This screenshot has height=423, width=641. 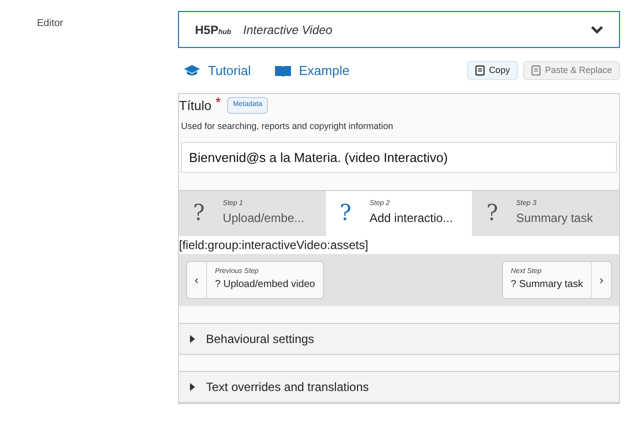 I want to click on book-icon, so click(x=282, y=70).